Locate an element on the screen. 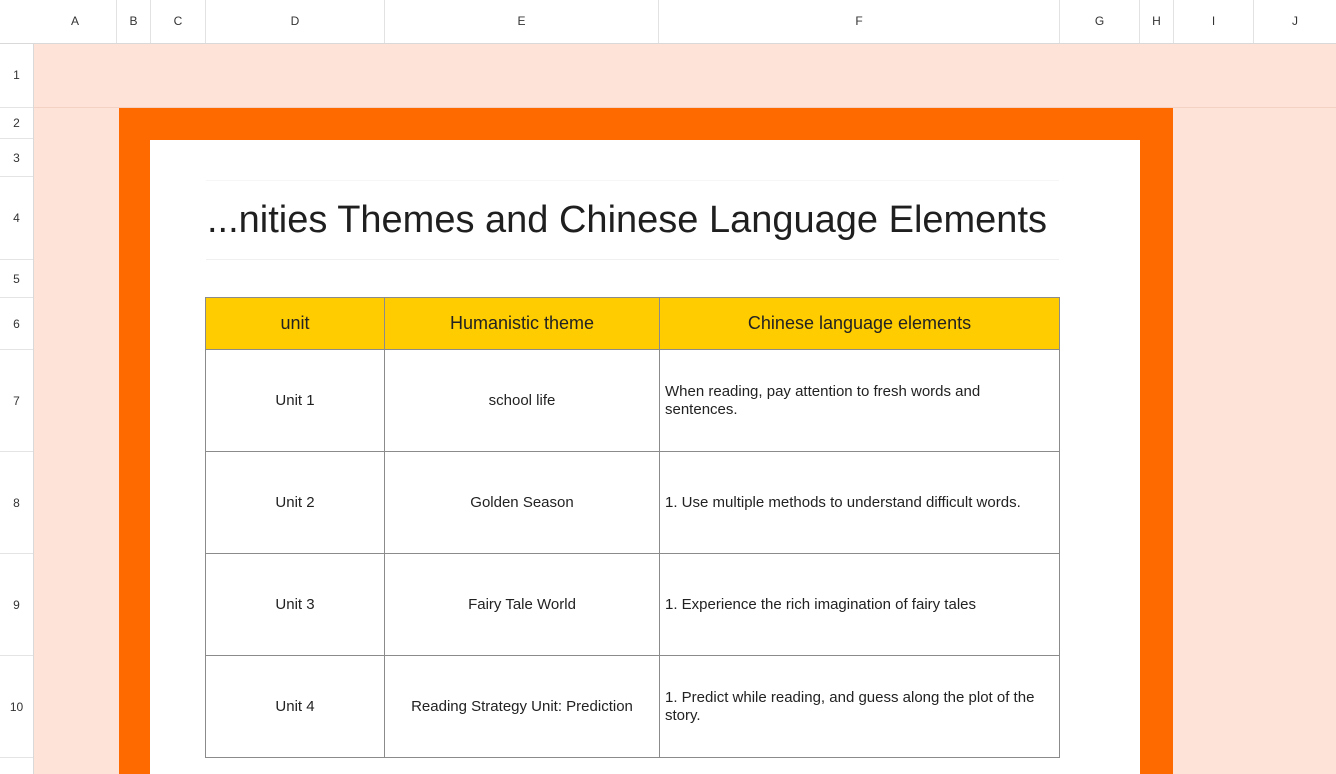 This screenshot has height=774, width=1336. orange-frame-right is located at coordinates (1156, 441).